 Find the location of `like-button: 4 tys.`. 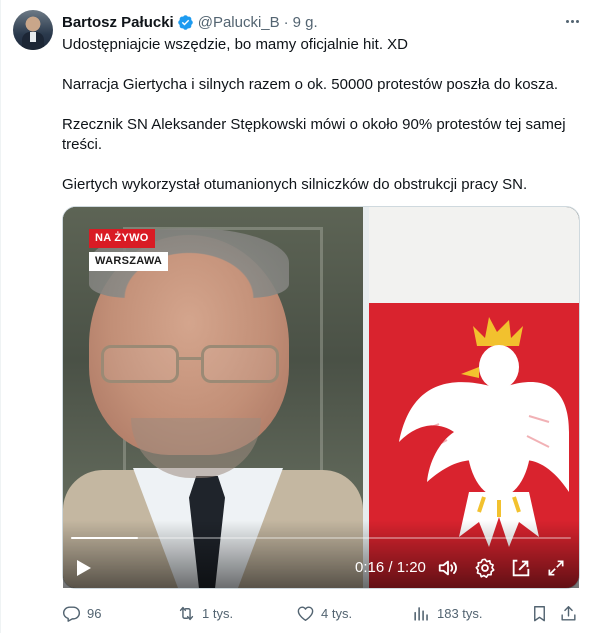

like-button: 4 tys. is located at coordinates (324, 613).